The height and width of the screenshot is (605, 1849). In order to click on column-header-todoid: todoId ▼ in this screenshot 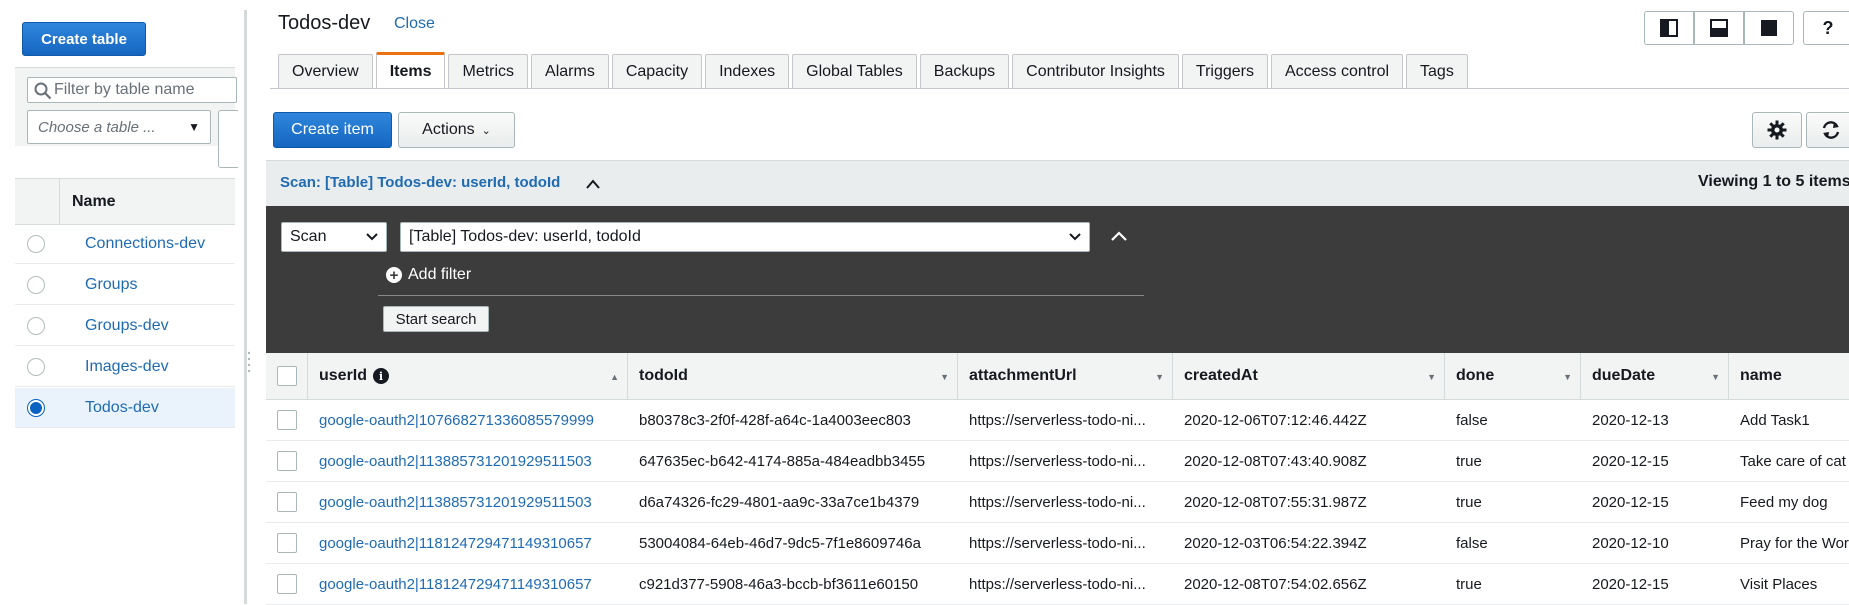, I will do `click(793, 376)`.